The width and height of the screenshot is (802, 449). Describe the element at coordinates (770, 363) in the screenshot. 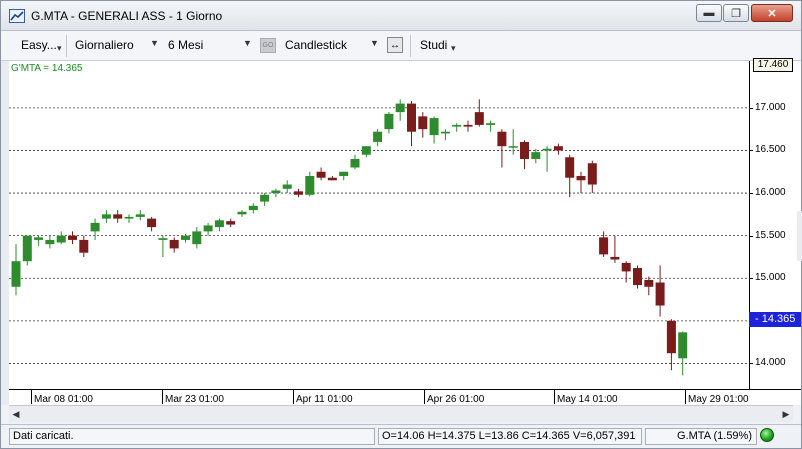

I see `price-tick-label: 14.000` at that location.